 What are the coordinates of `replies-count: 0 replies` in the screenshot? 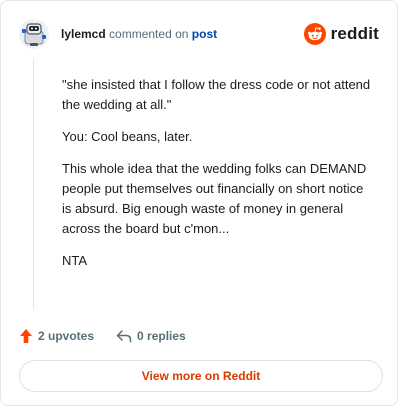 It's located at (161, 336).